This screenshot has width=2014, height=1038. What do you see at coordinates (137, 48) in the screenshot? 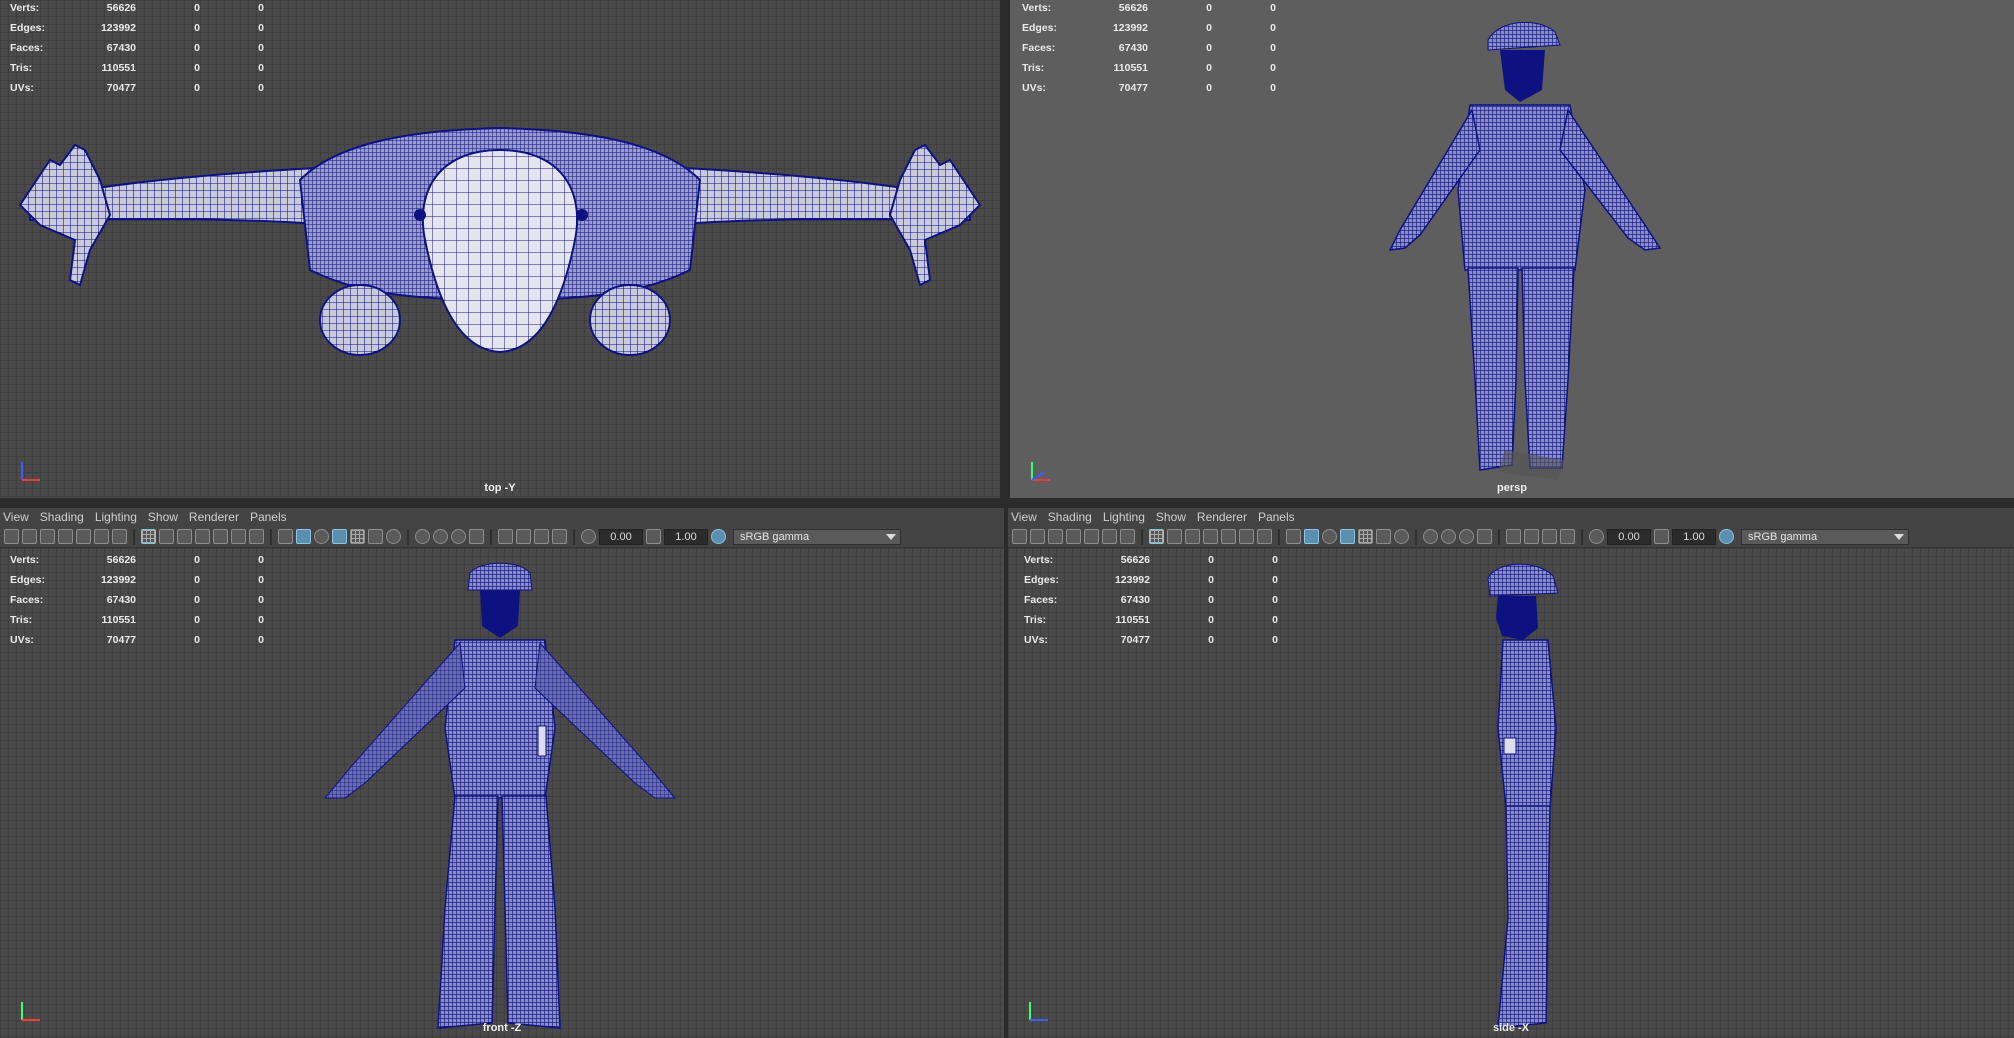
I see `hud-row-faces: Faces: 67430 0 0` at bounding box center [137, 48].